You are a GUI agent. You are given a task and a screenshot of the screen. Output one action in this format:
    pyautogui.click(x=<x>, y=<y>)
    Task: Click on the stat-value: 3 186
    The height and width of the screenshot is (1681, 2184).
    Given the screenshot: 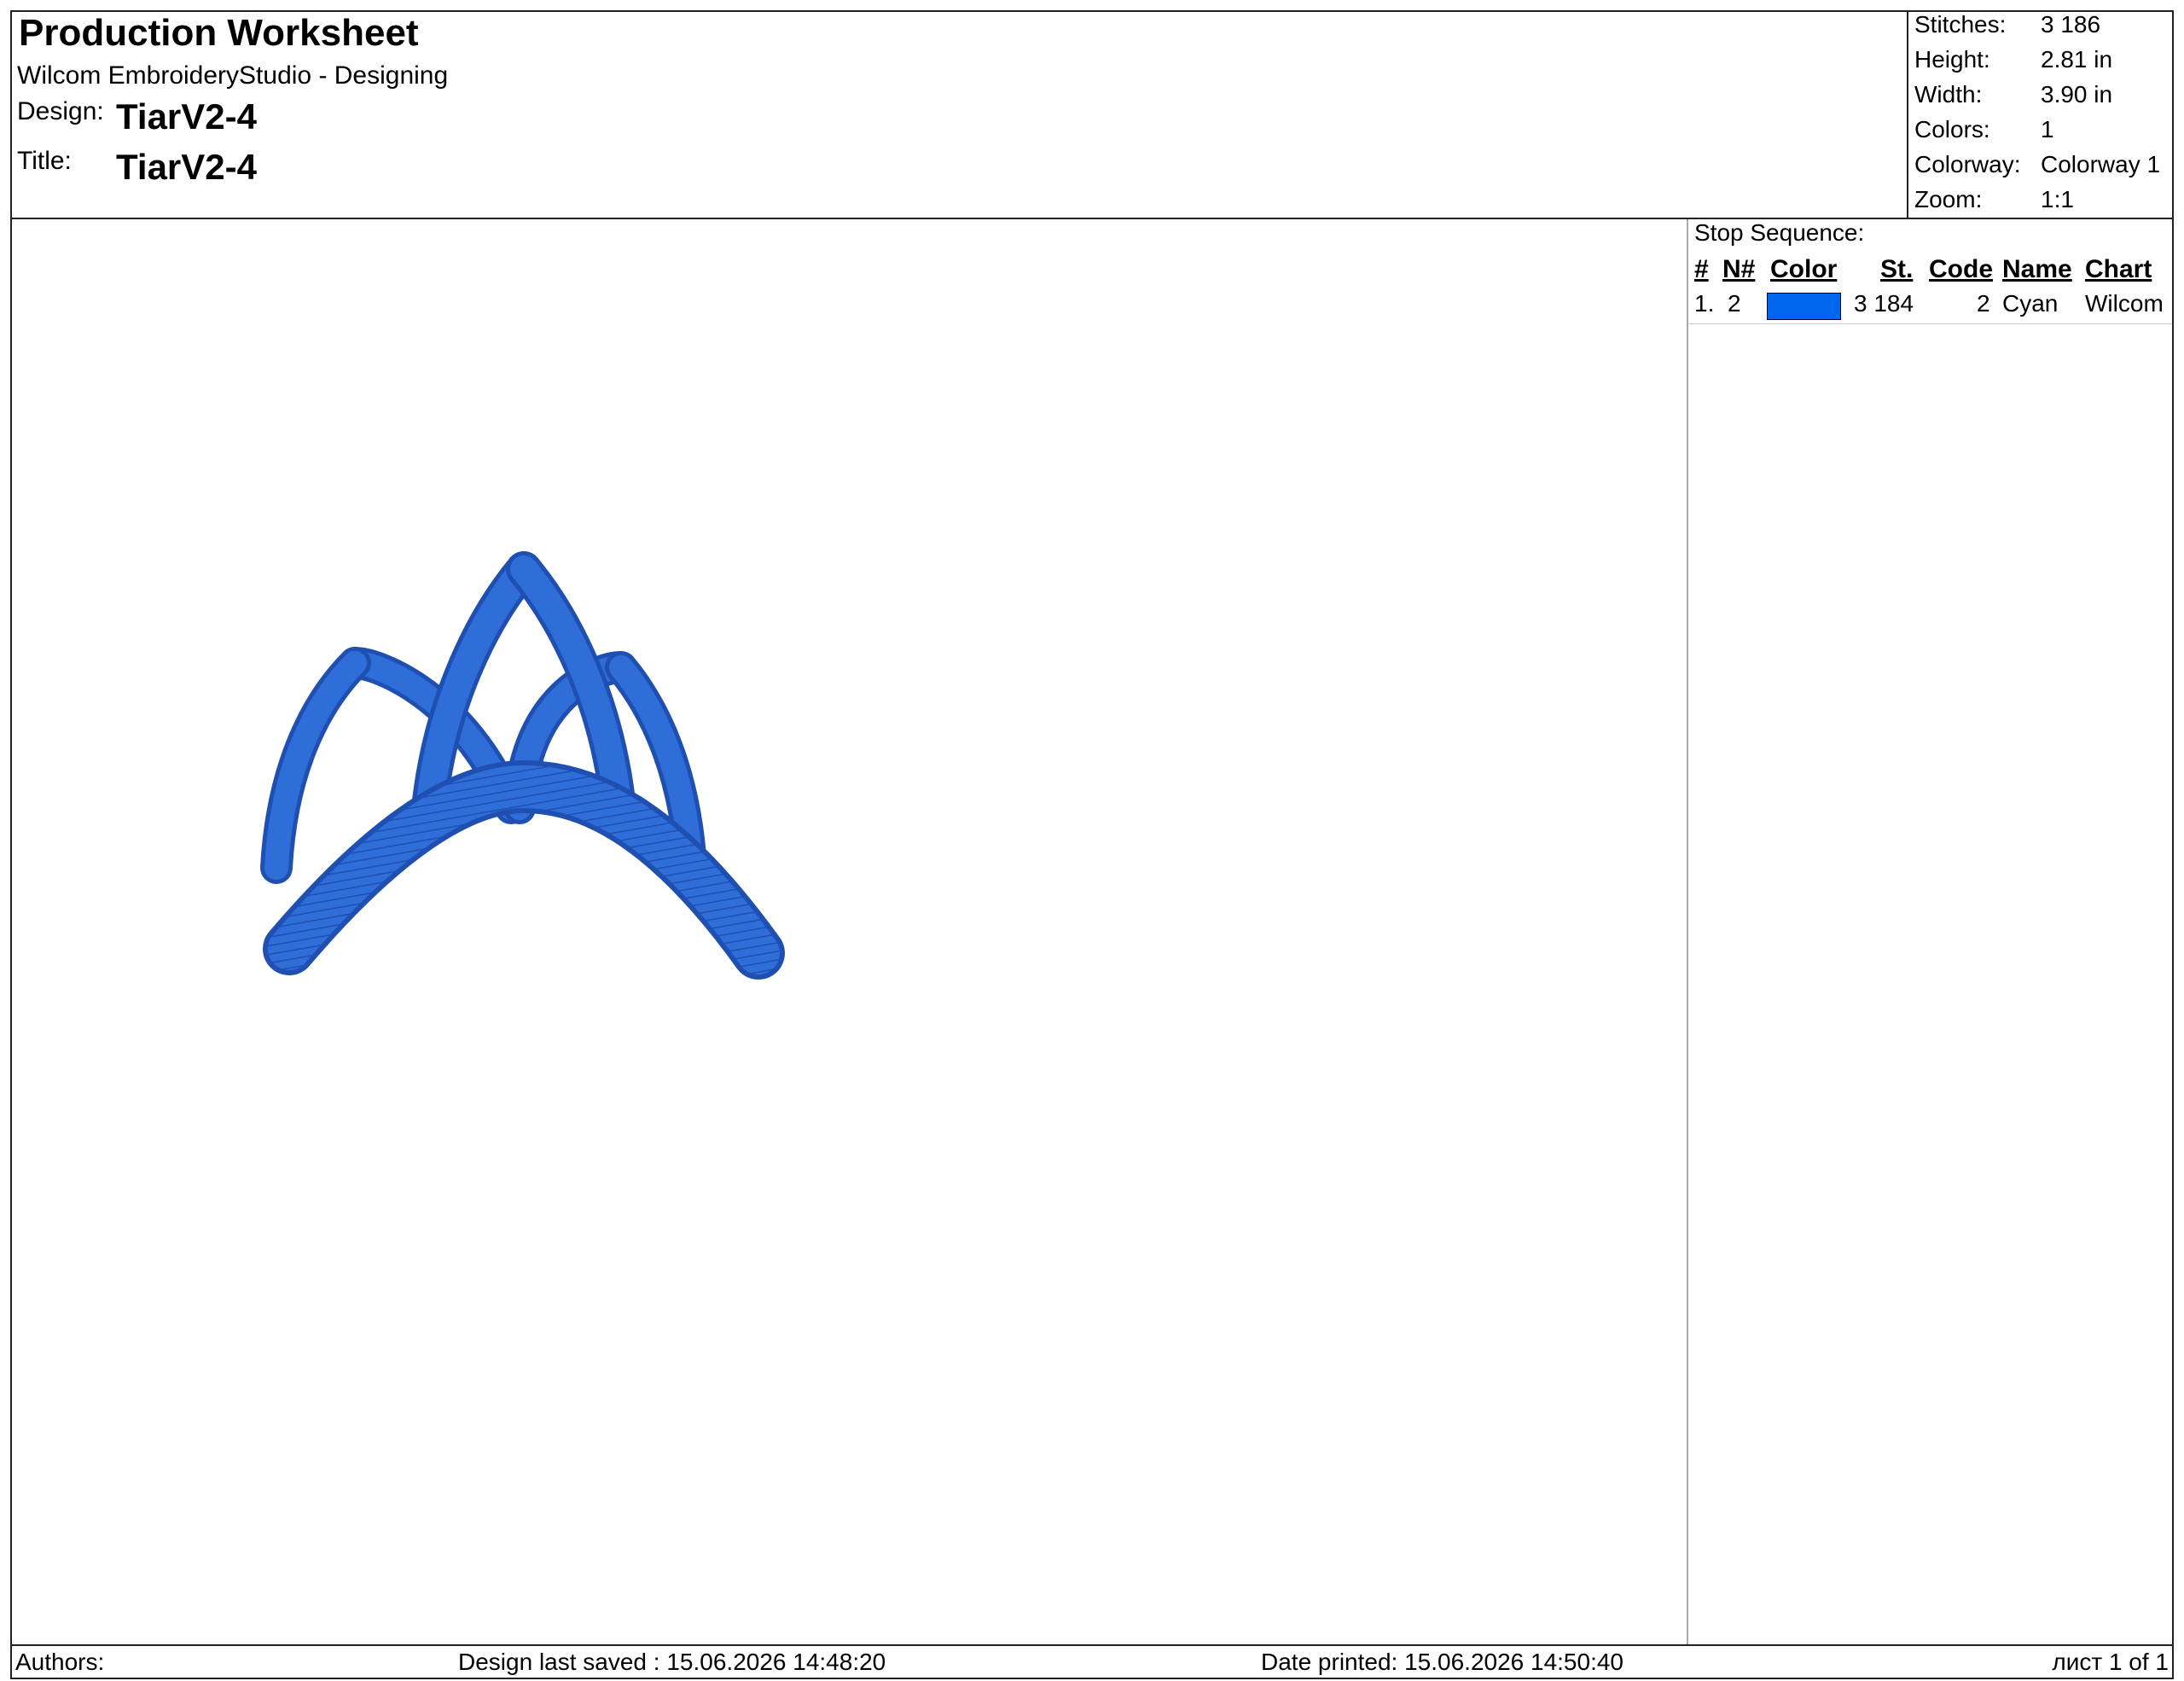 What is the action you would take?
    pyautogui.click(x=2071, y=25)
    